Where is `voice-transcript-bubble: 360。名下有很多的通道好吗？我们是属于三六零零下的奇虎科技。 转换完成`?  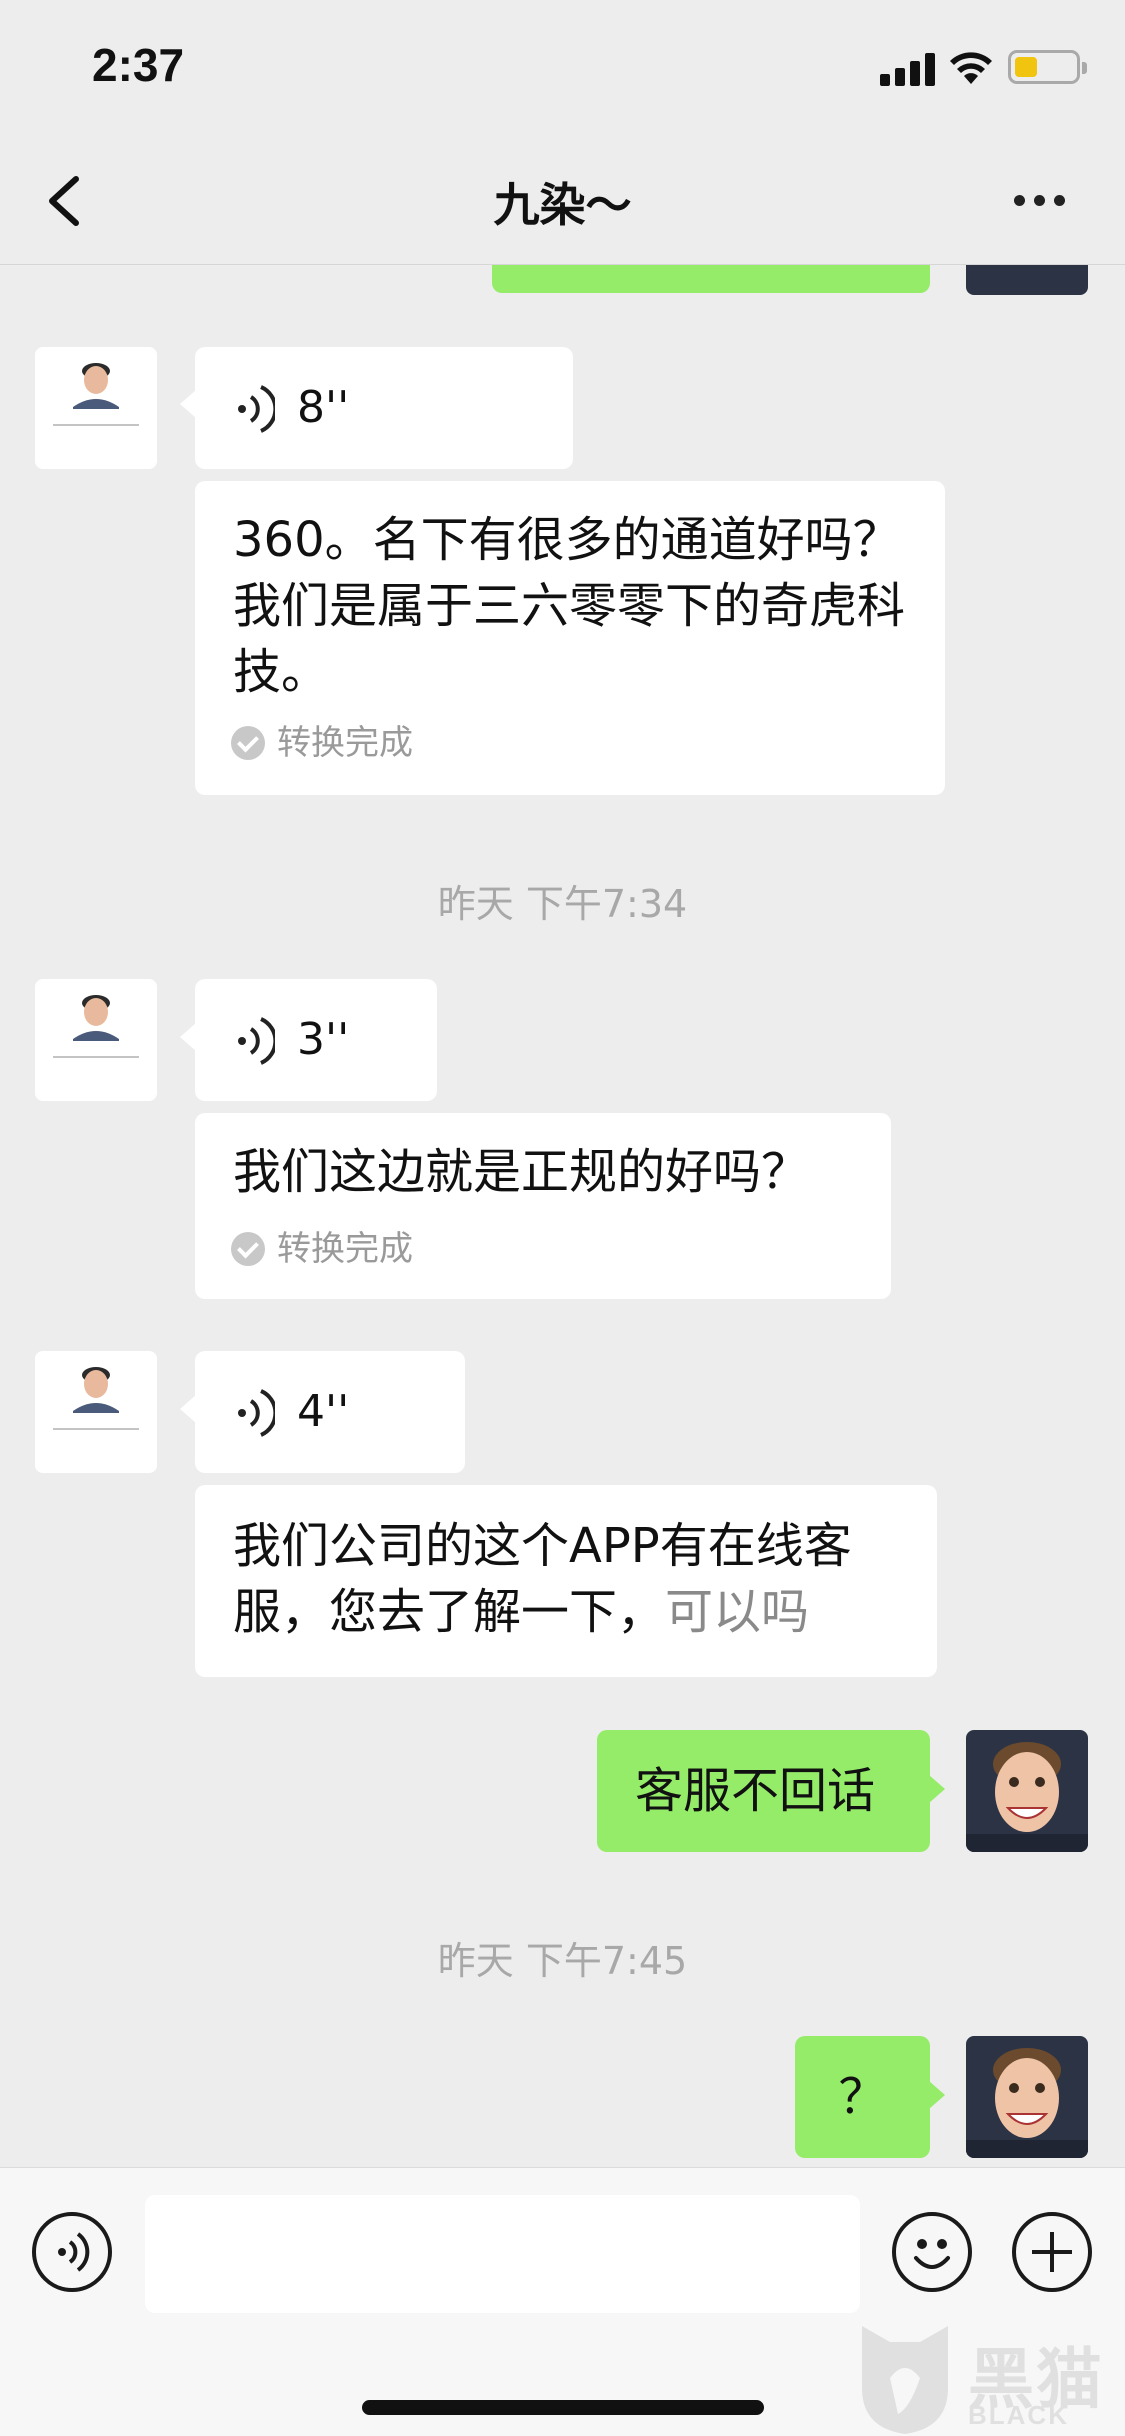 voice-transcript-bubble: 360。名下有很多的通道好吗？我们是属于三六零零下的奇虎科技。 转换完成 is located at coordinates (570, 638).